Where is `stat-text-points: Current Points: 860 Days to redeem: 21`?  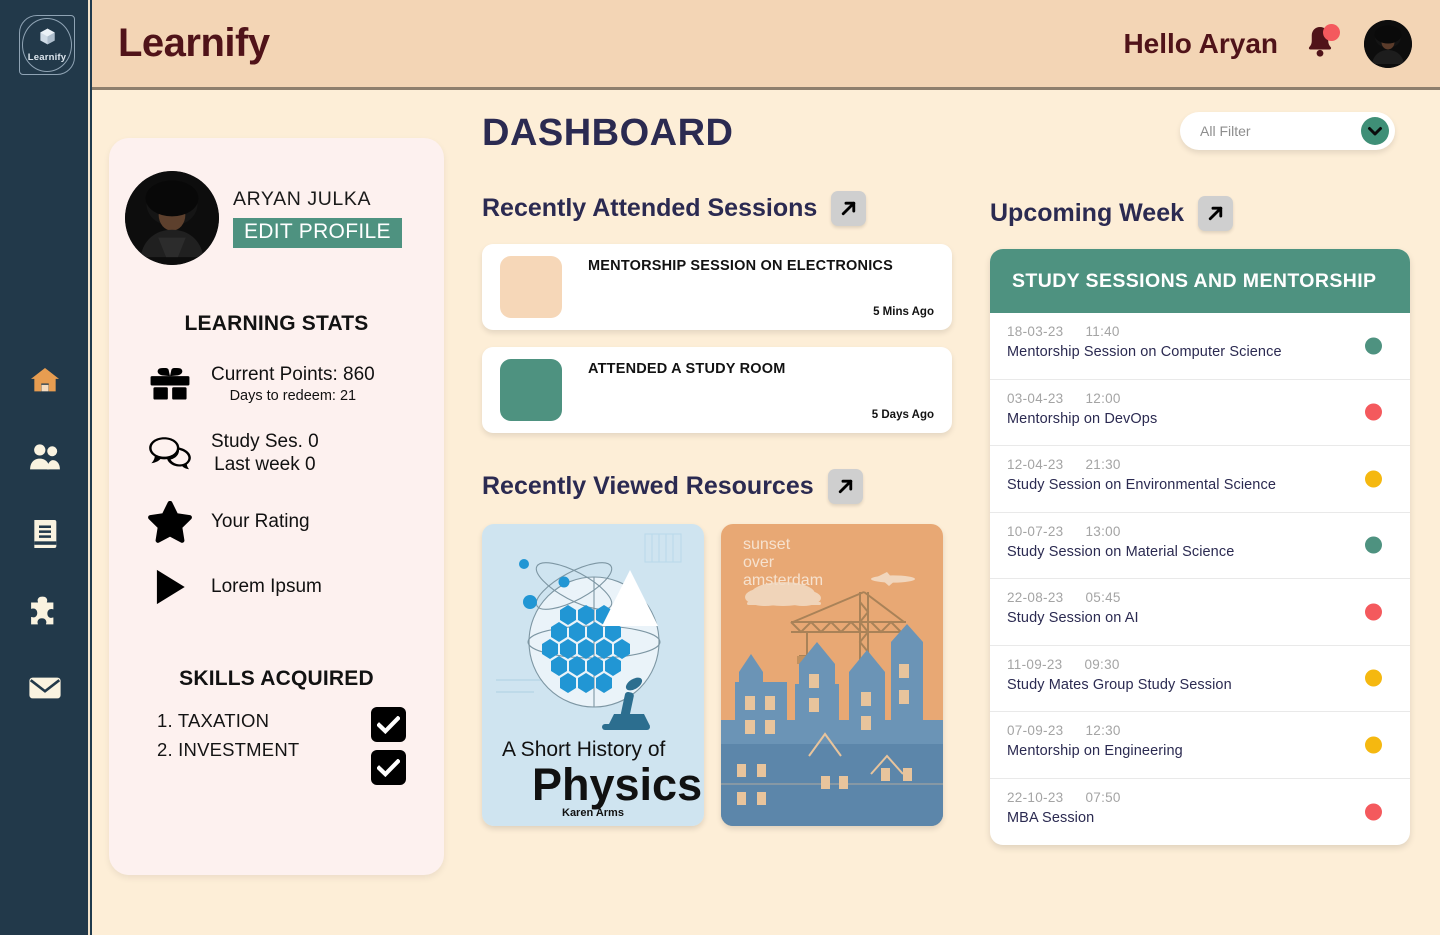 stat-text-points: Current Points: 860 Days to redeem: 21 is located at coordinates (293, 384).